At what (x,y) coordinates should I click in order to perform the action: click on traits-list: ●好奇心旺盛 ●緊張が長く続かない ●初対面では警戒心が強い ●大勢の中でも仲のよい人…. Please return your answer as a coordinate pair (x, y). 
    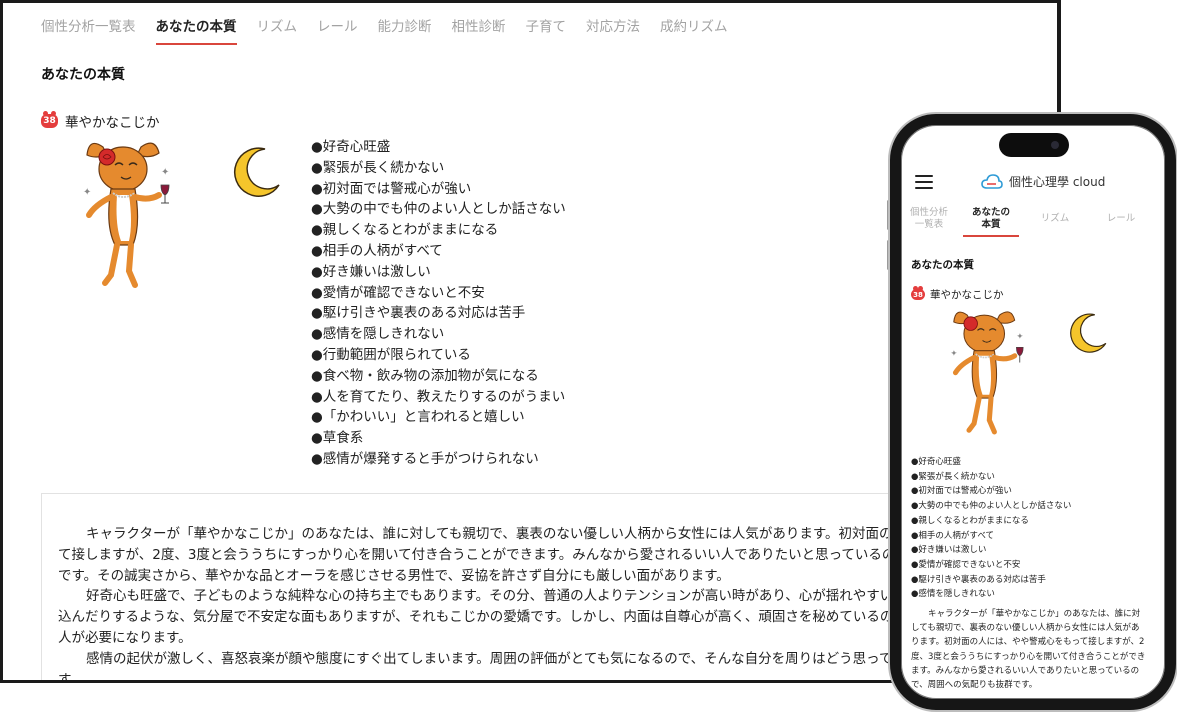
    Looking at the image, I should click on (438, 303).